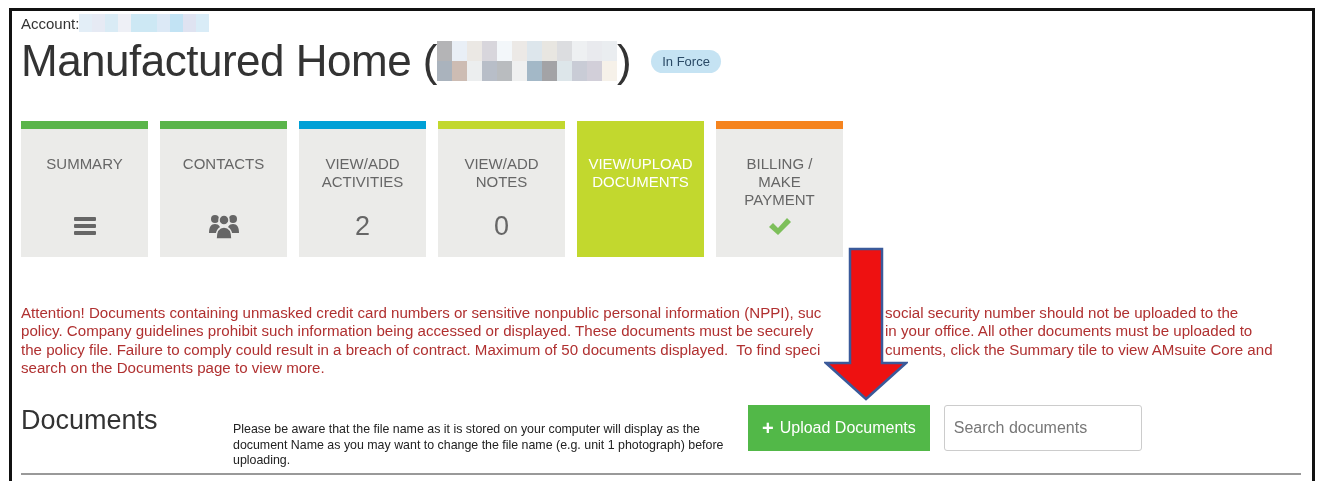  What do you see at coordinates (362, 226) in the screenshot?
I see `tile-count: 2` at bounding box center [362, 226].